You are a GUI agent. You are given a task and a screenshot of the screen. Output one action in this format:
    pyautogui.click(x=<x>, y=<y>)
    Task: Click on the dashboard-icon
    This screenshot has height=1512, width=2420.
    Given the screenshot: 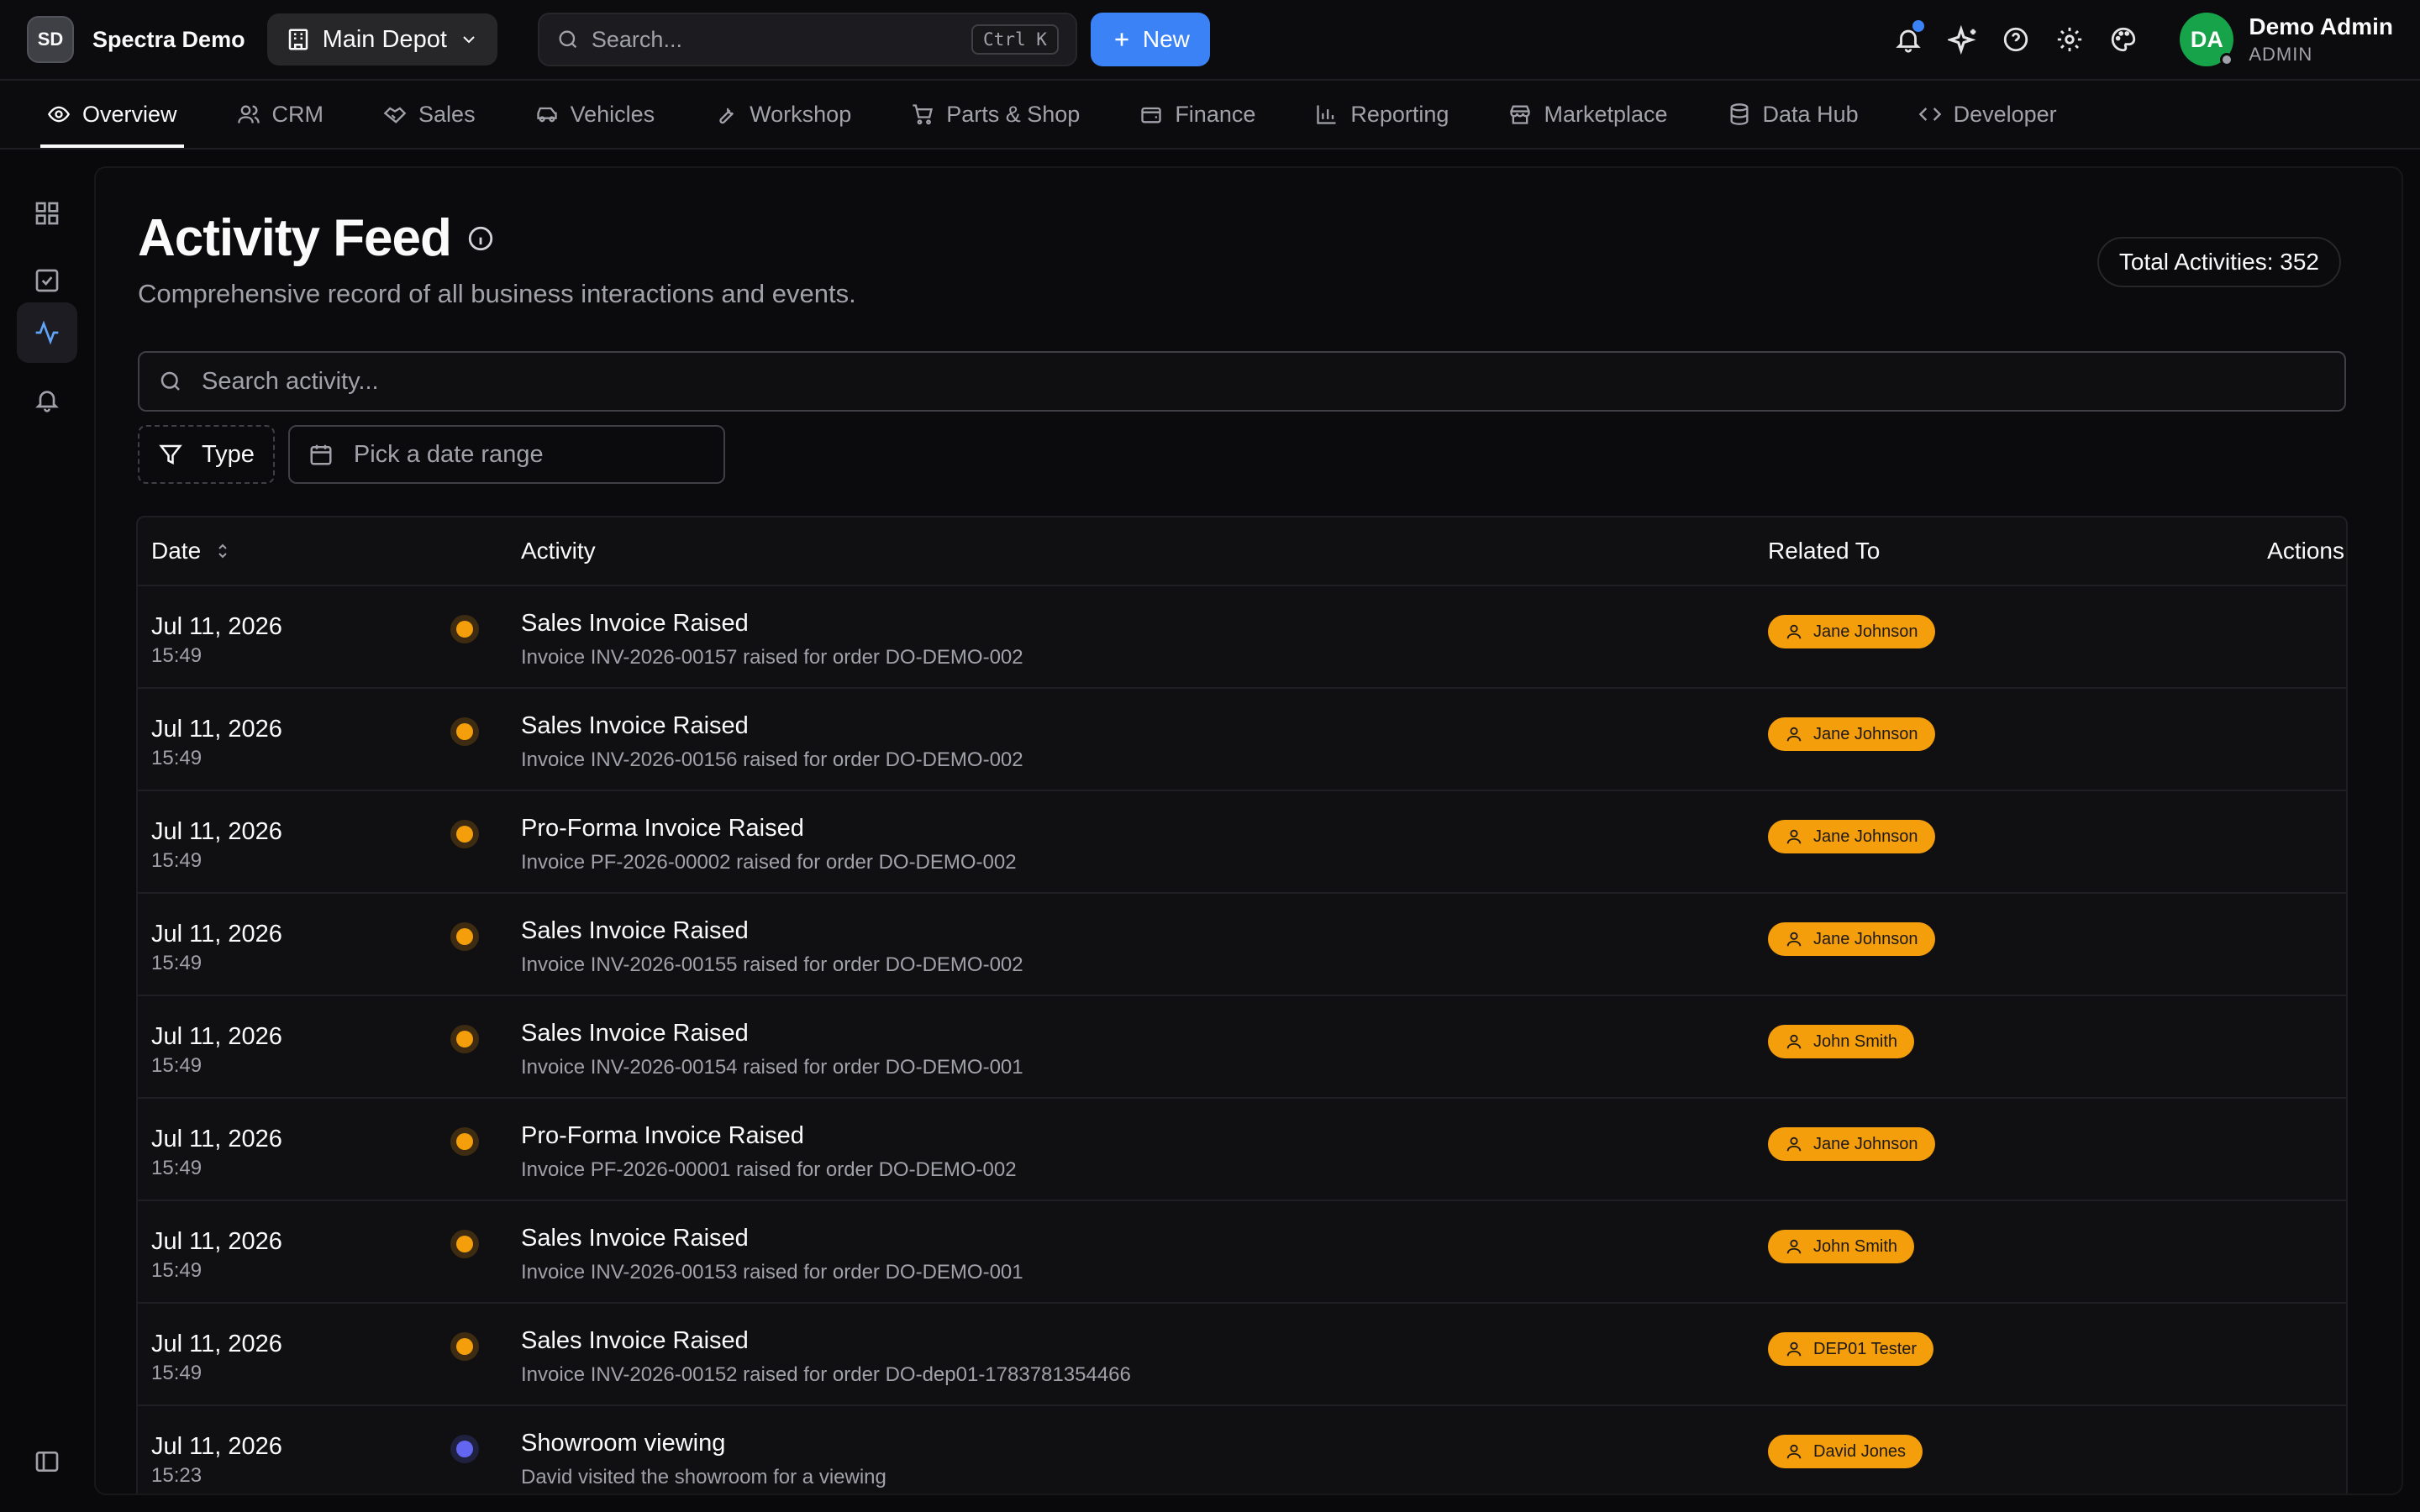 What is the action you would take?
    pyautogui.click(x=47, y=213)
    